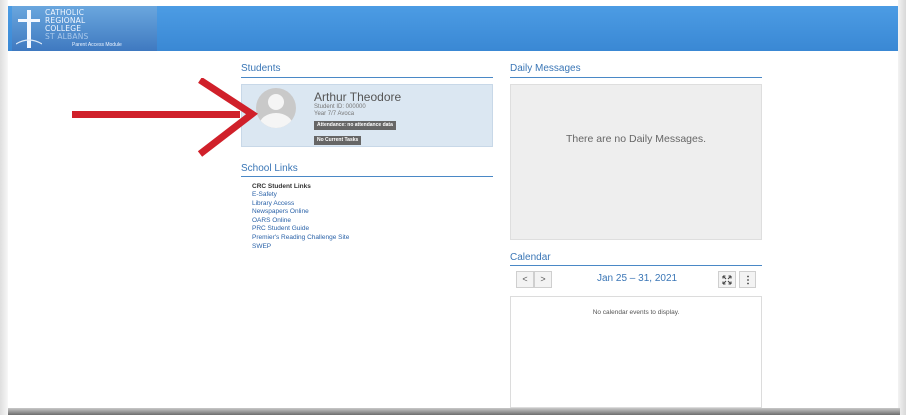  I want to click on module-name: Parent Access Module, so click(97, 45).